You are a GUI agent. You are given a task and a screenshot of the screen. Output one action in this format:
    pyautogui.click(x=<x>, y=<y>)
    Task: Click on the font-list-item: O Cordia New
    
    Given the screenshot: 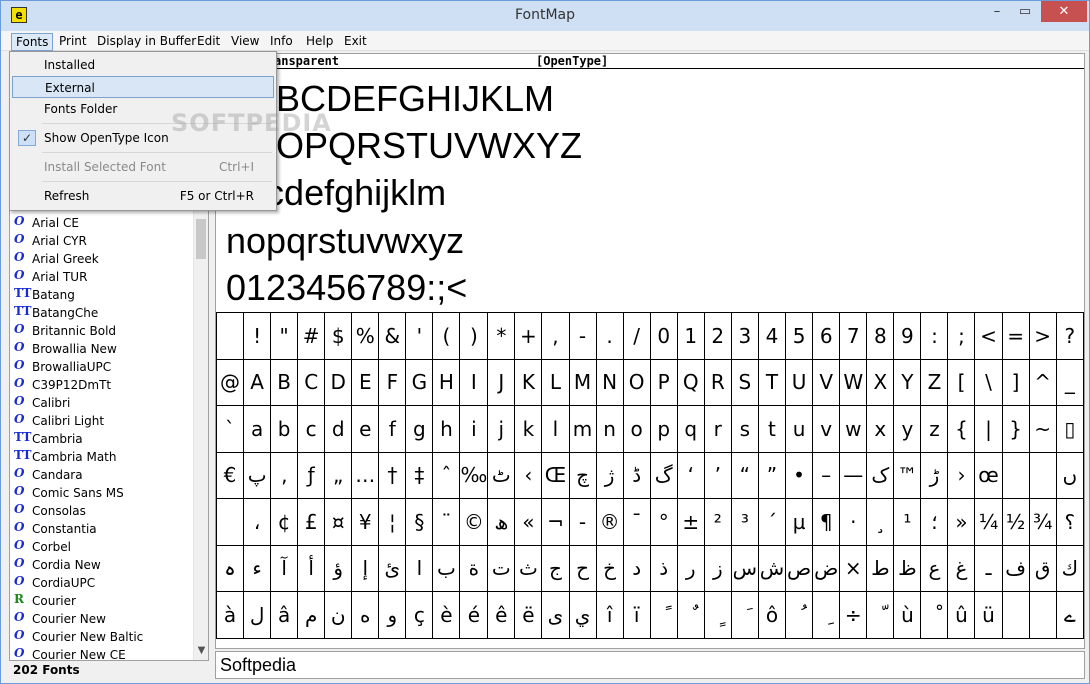 What is the action you would take?
    pyautogui.click(x=102, y=565)
    